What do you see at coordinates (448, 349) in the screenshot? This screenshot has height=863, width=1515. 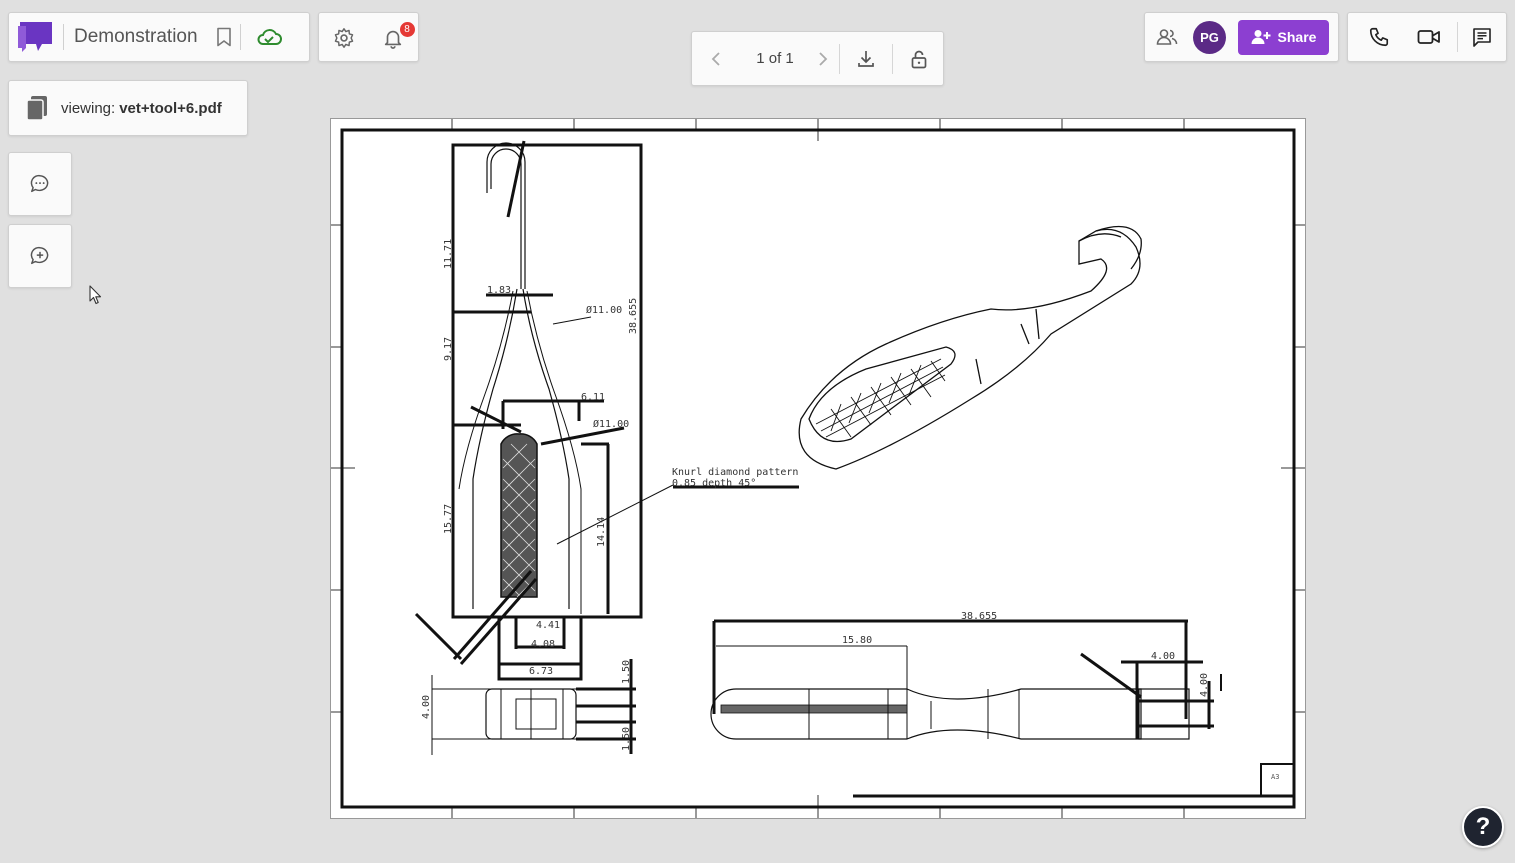 I see `dim-mid-height: 9.17` at bounding box center [448, 349].